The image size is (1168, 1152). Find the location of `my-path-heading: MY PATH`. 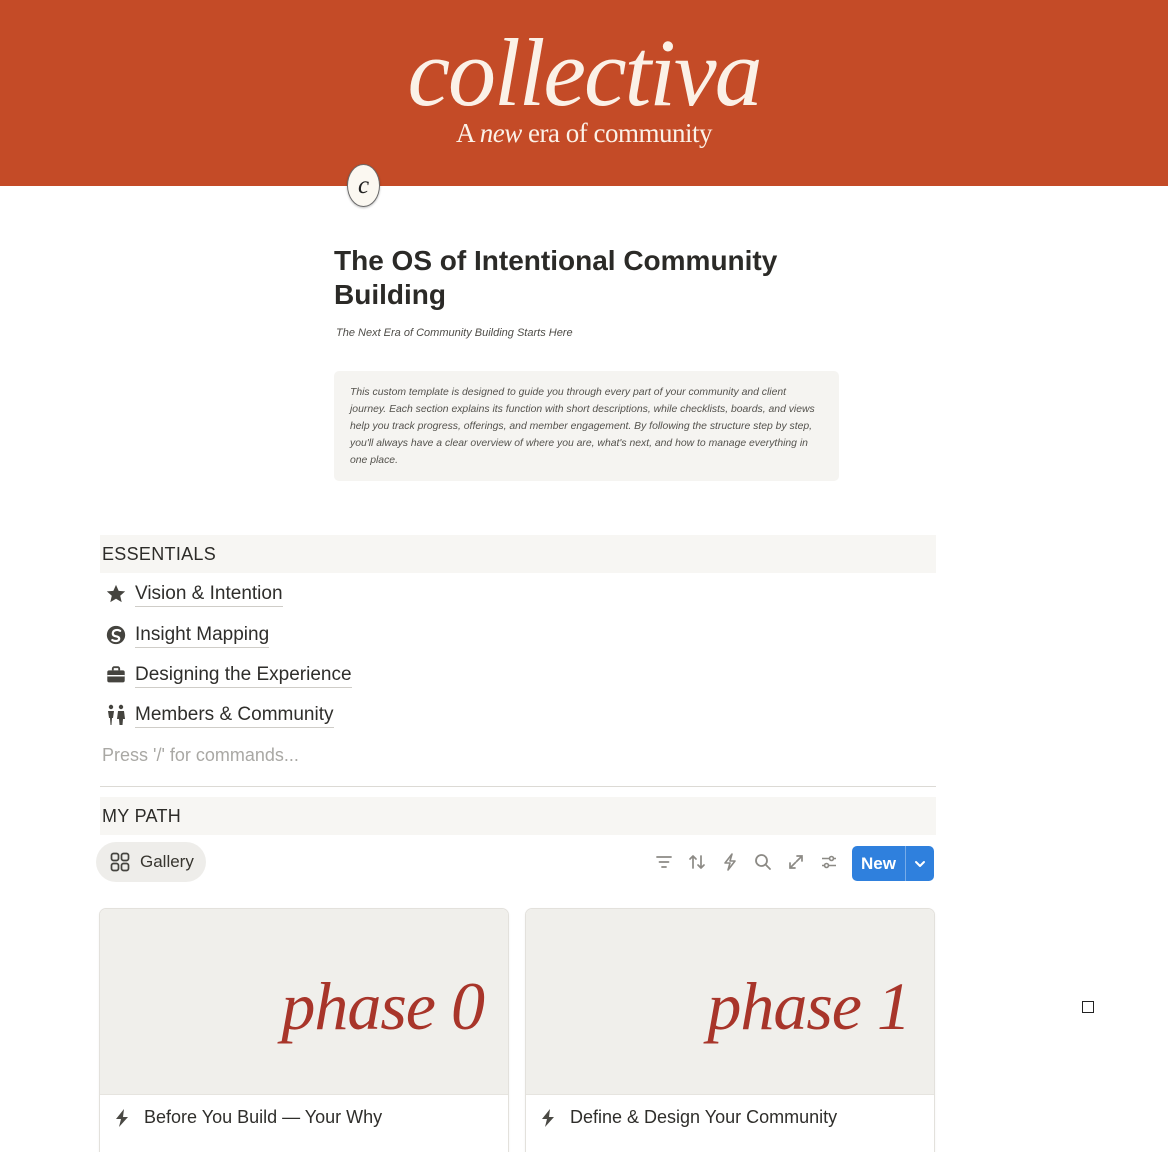

my-path-heading: MY PATH is located at coordinates (518, 816).